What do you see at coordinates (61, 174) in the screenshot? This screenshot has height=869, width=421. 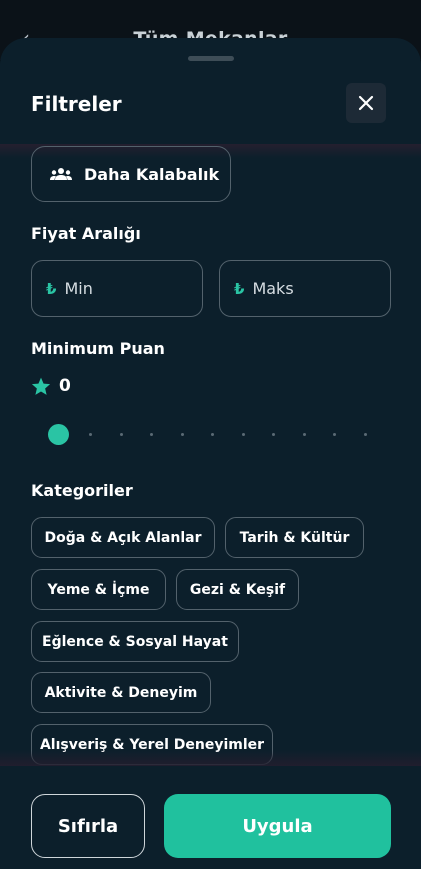 I see `group-icon` at bounding box center [61, 174].